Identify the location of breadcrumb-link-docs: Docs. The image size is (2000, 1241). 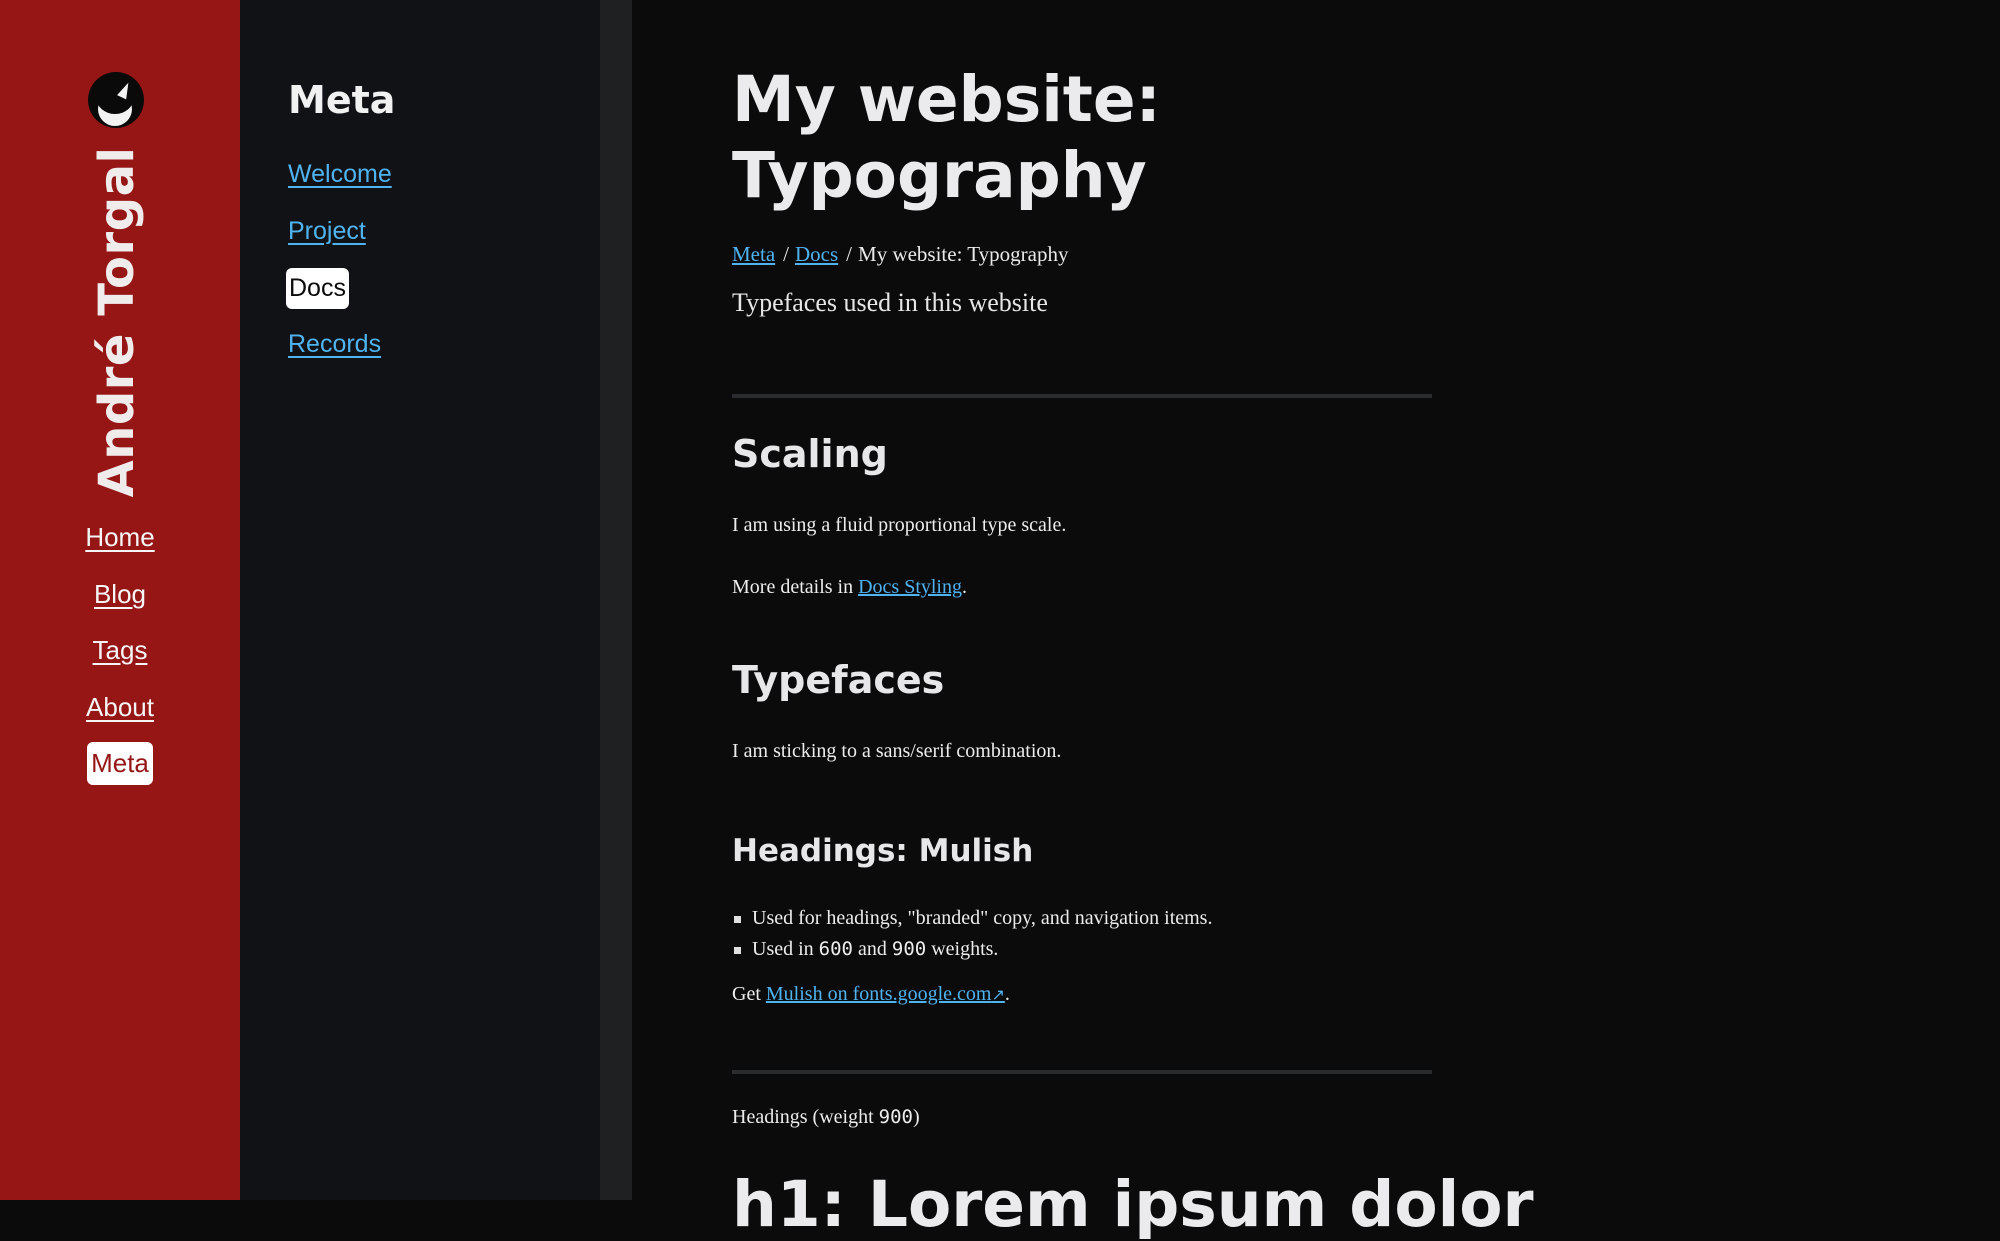
(816, 254).